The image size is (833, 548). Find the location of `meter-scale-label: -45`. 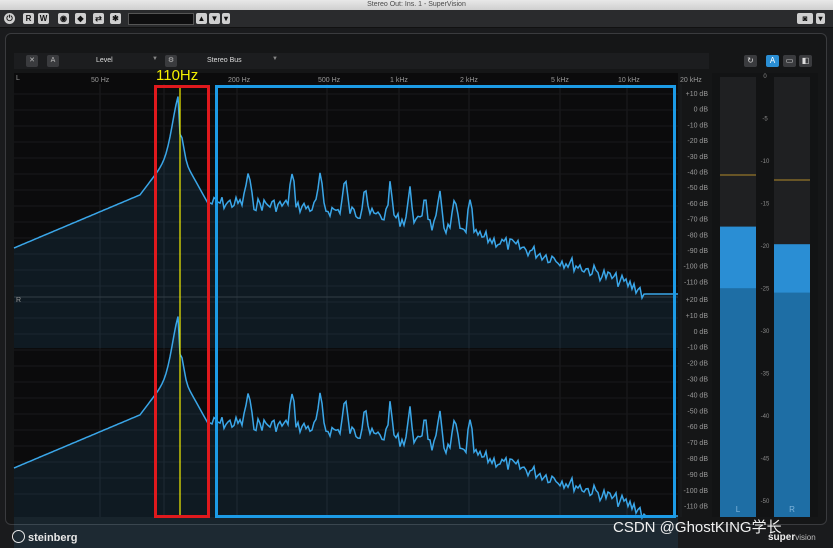

meter-scale-label: -45 is located at coordinates (765, 460).